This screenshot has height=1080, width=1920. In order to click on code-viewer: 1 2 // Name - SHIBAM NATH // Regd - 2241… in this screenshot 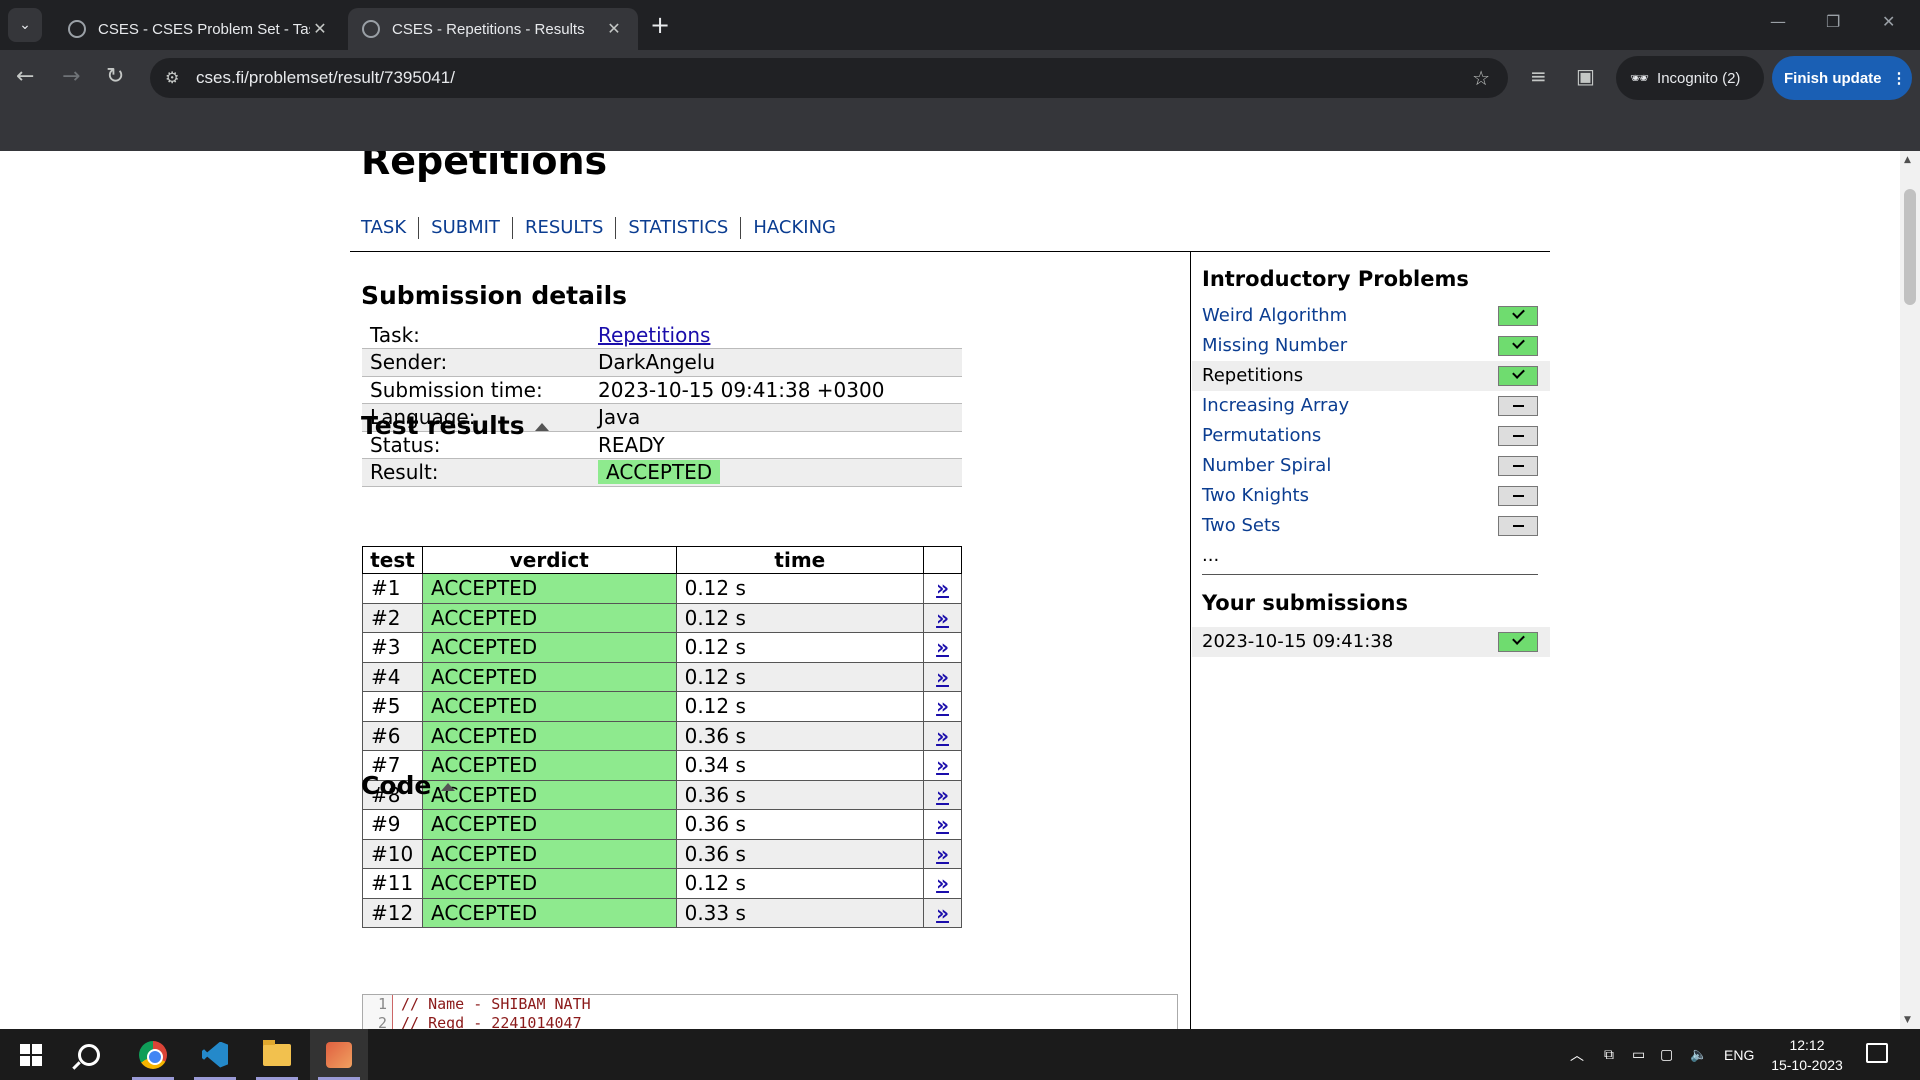, I will do `click(770, 1011)`.